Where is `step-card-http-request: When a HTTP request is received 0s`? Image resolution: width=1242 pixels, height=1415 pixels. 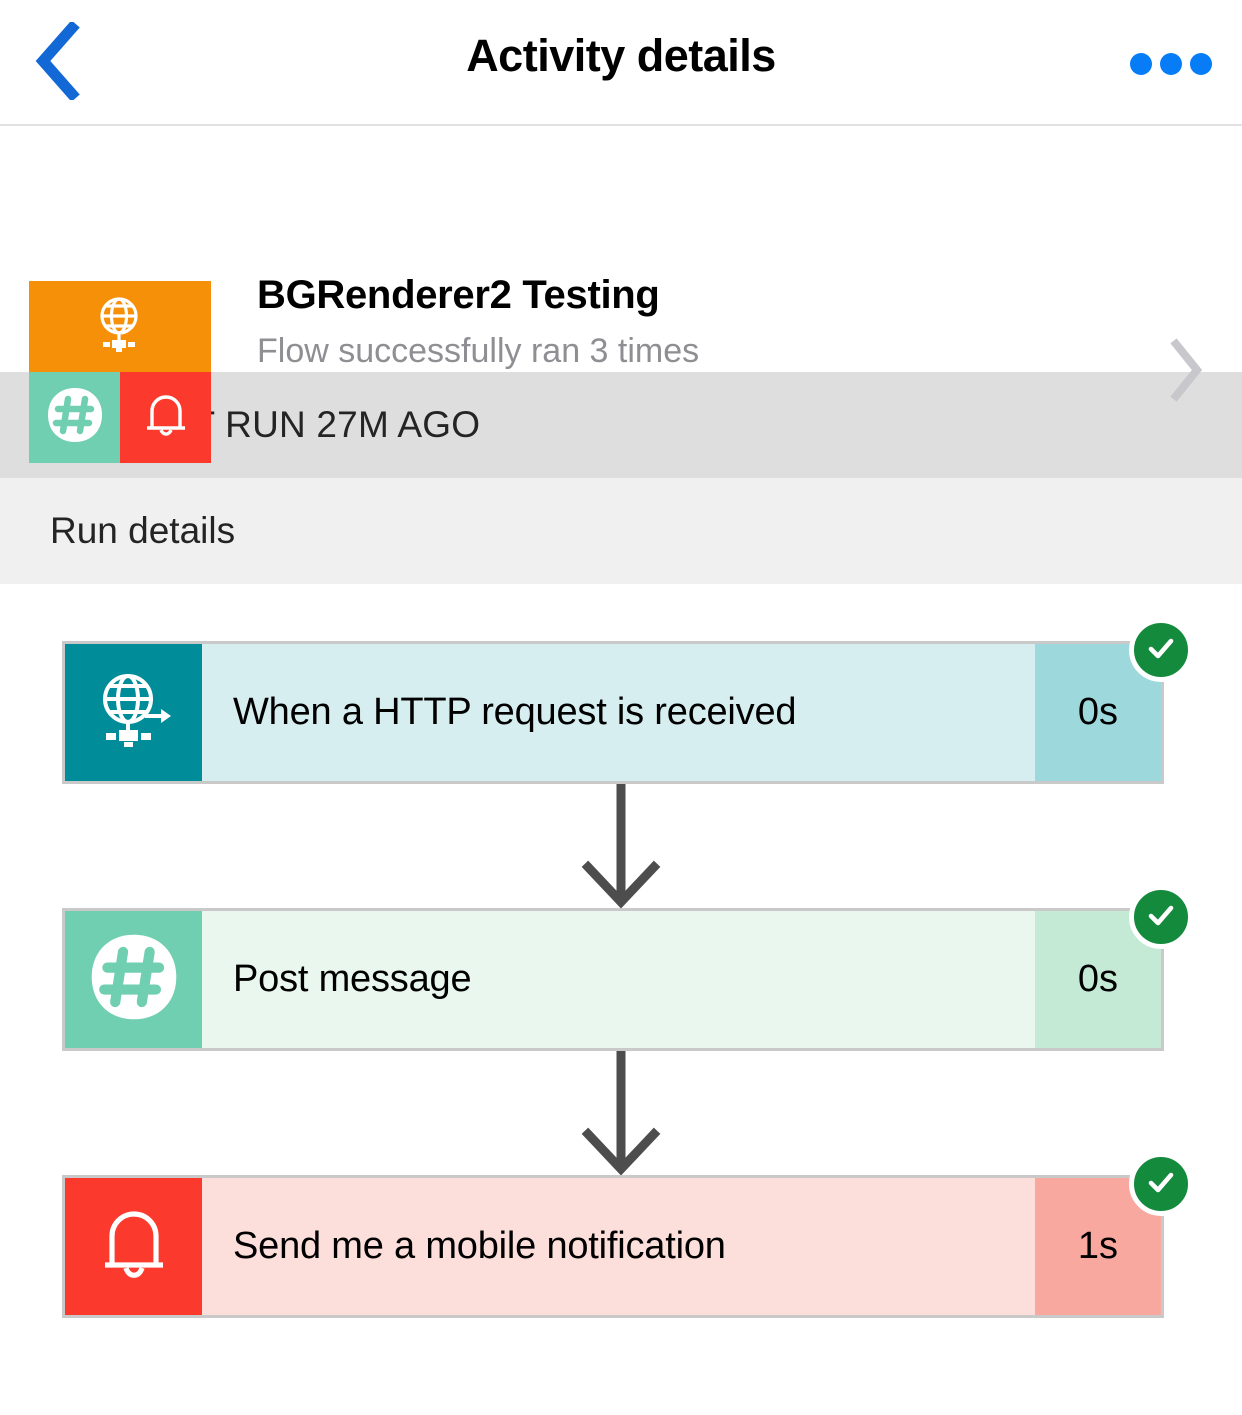
step-card-http-request: When a HTTP request is received 0s is located at coordinates (627, 701).